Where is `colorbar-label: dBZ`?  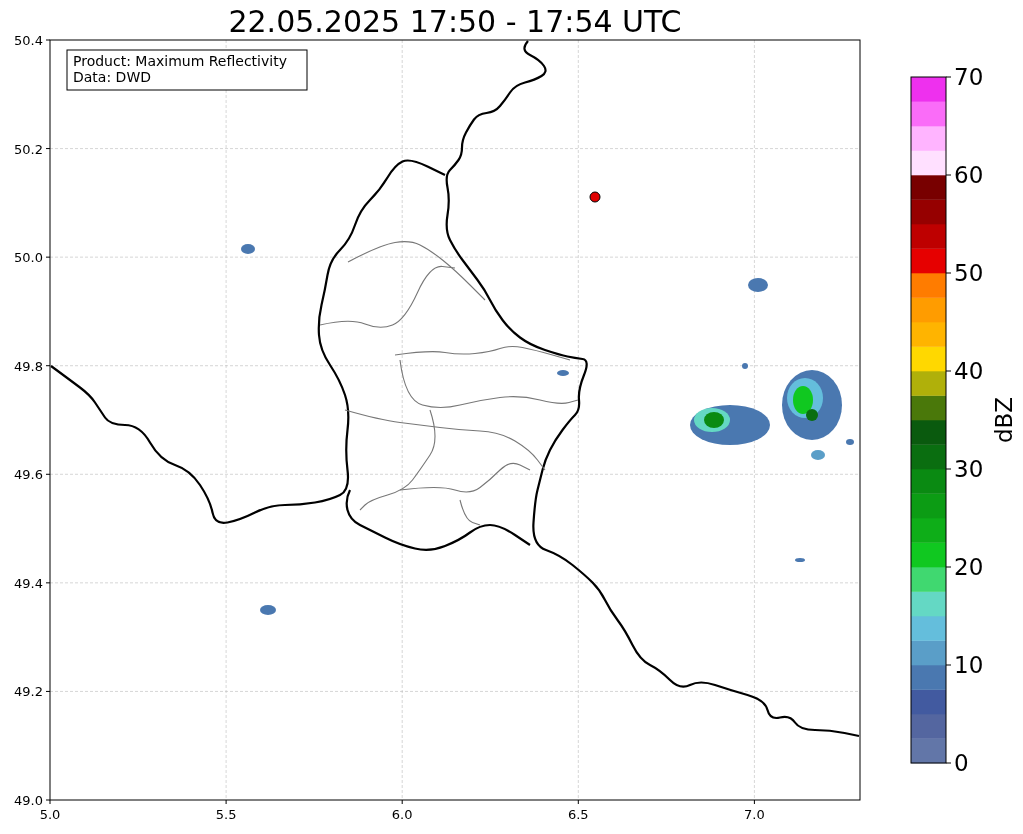 colorbar-label: dBZ is located at coordinates (1004, 420).